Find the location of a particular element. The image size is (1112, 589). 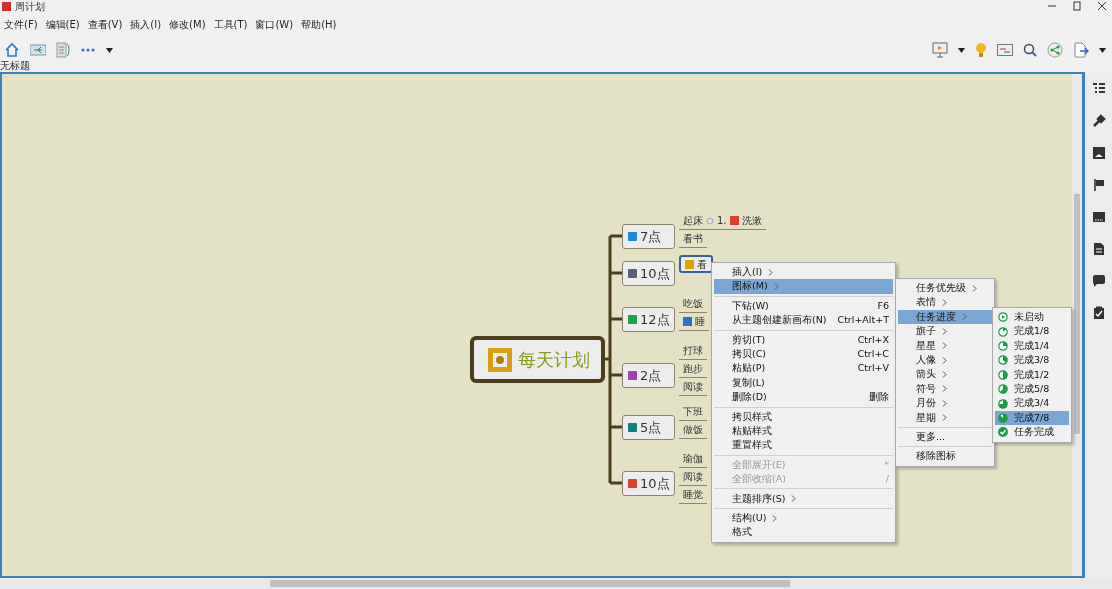

menu-item: 图标(M) is located at coordinates (803, 286).